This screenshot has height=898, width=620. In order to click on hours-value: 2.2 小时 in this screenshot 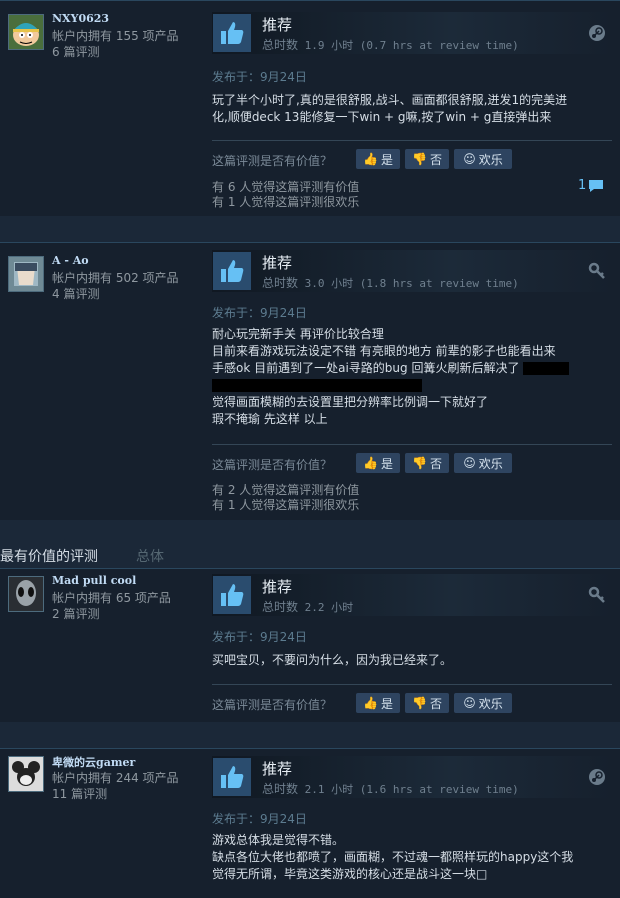, I will do `click(329, 607)`.